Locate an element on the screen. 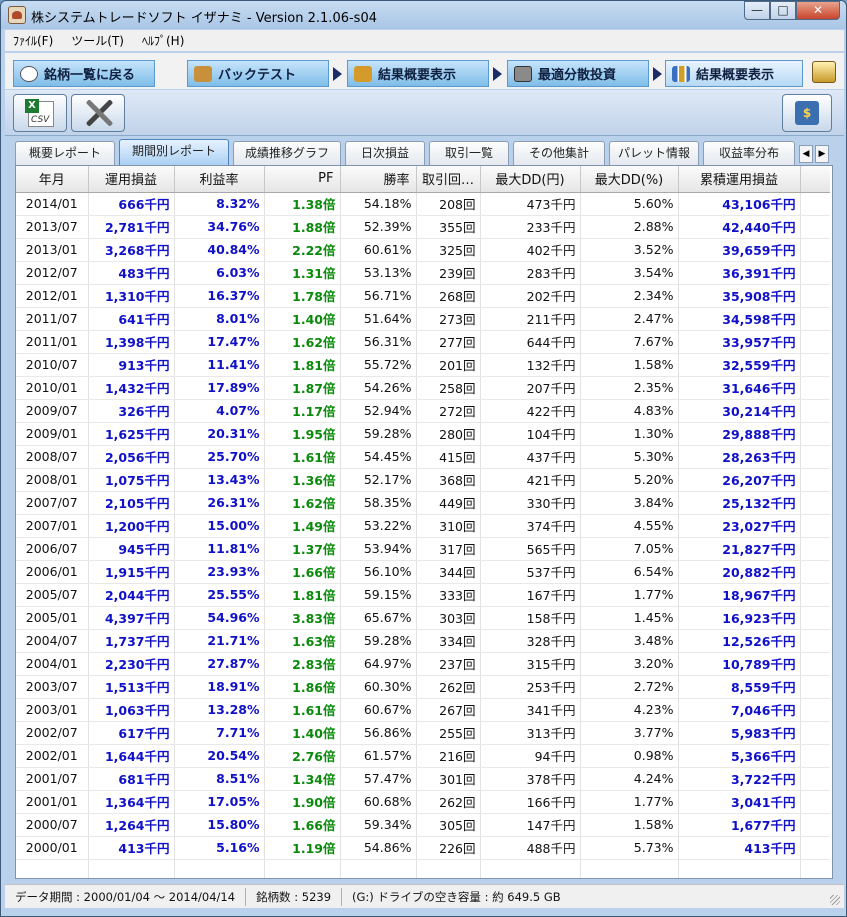 The width and height of the screenshot is (847, 917). nav-tab-back-to-list: 銘柄一覧に戻る is located at coordinates (84, 73).